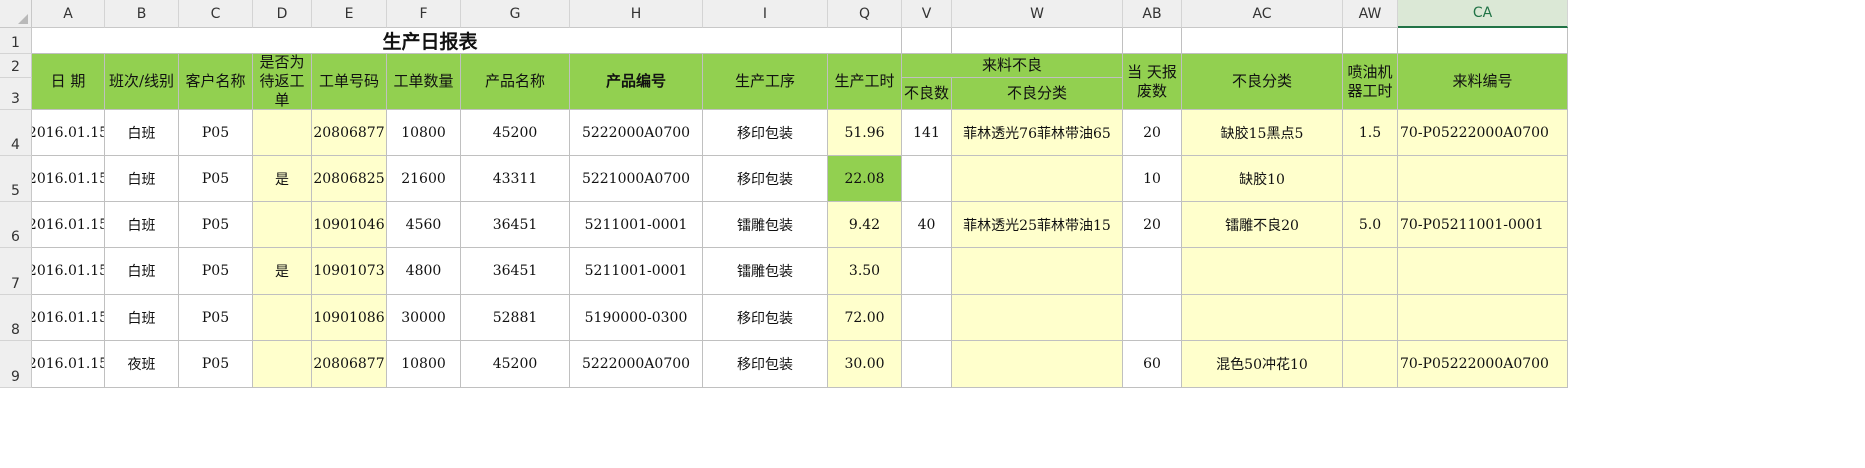 Image resolution: width=1865 pixels, height=468 pixels. I want to click on cell-defect-qty-row9, so click(927, 364).